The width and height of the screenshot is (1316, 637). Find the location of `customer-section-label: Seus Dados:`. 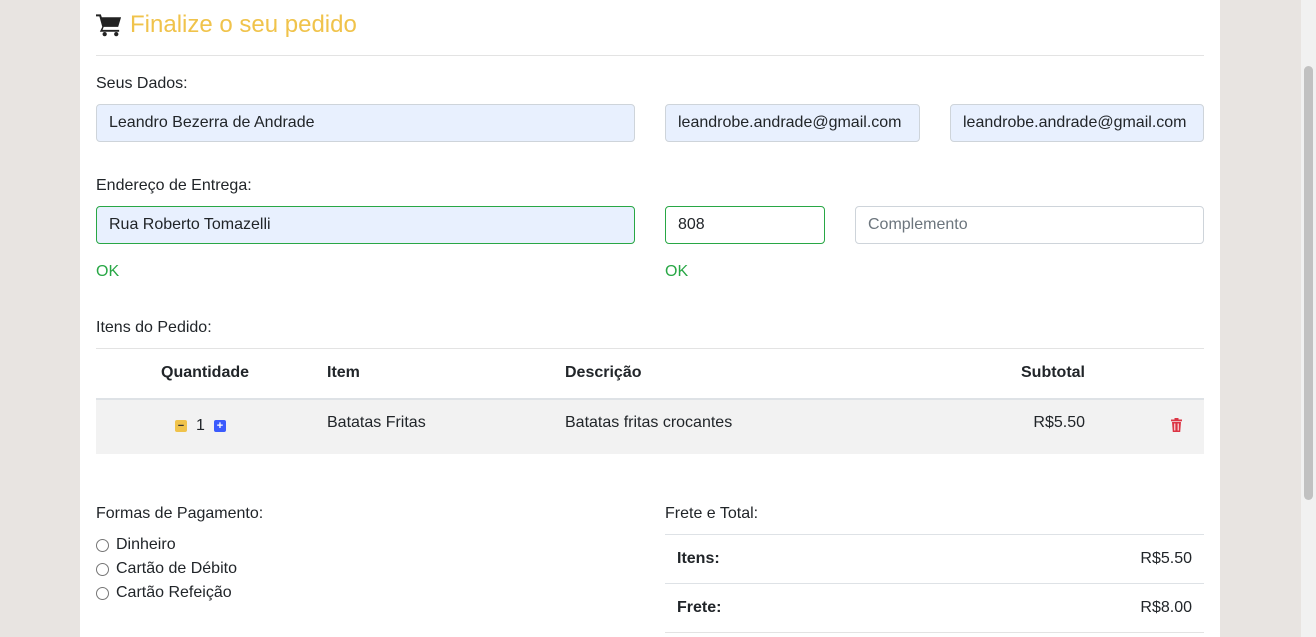

customer-section-label: Seus Dados: is located at coordinates (142, 83).